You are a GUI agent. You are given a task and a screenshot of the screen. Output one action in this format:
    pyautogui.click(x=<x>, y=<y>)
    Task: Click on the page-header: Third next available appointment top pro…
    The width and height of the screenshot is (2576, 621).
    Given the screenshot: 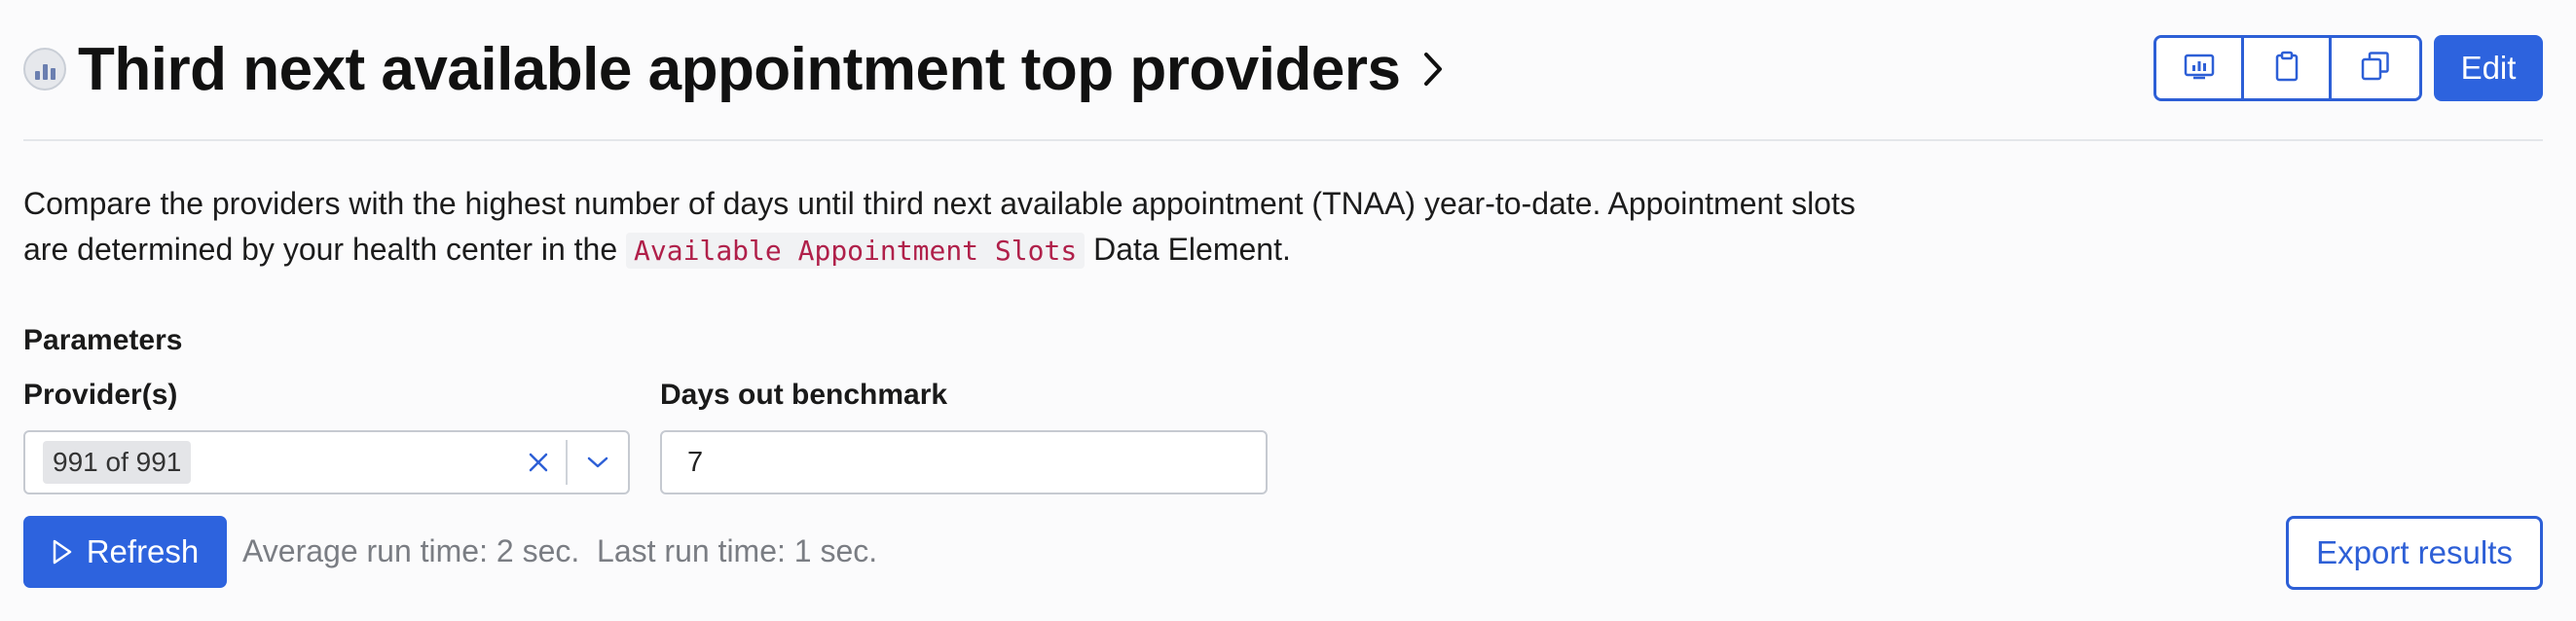 What is the action you would take?
    pyautogui.click(x=1283, y=69)
    